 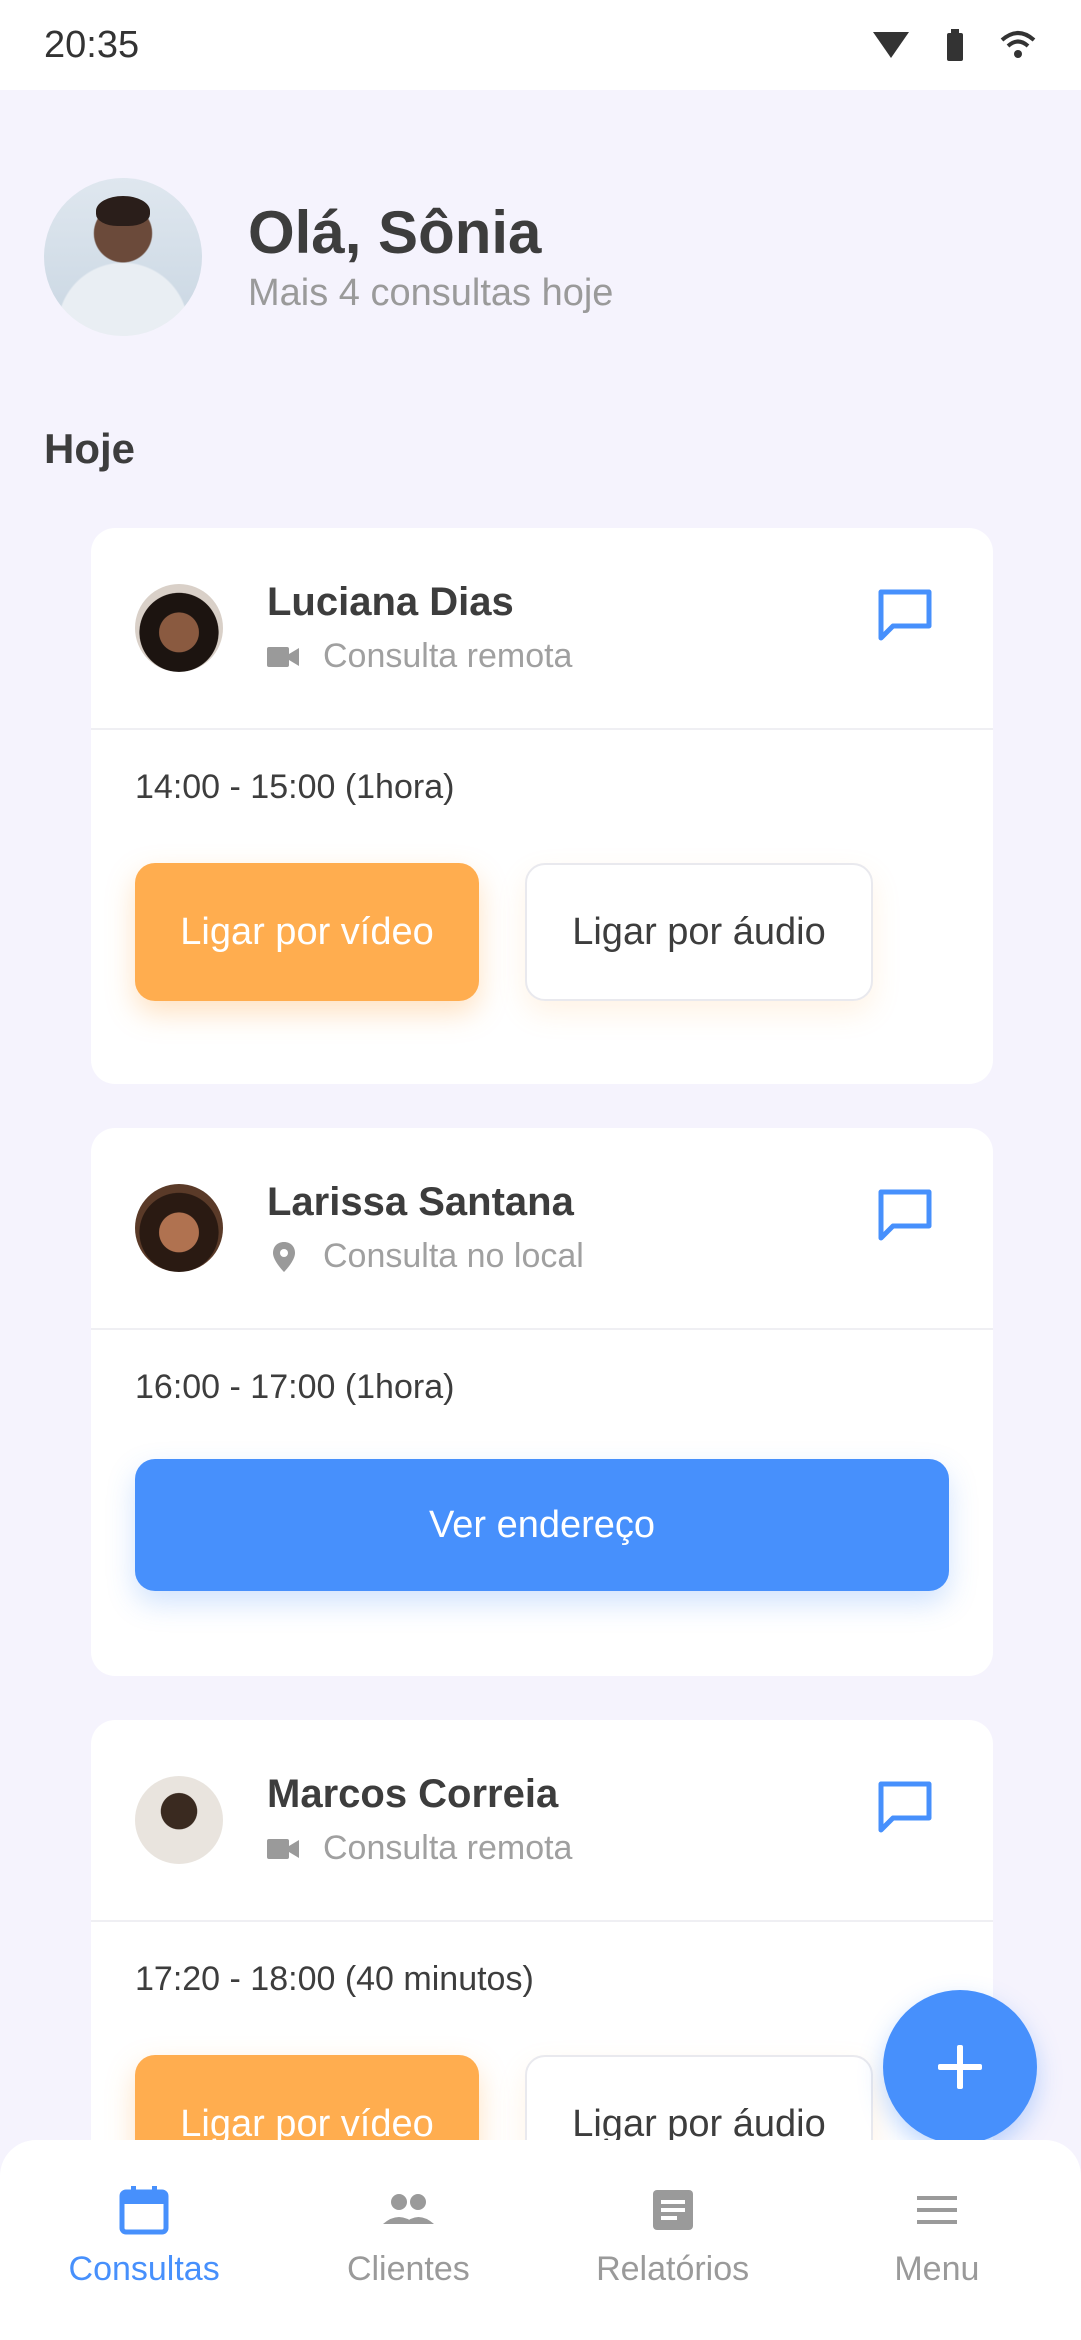 What do you see at coordinates (937, 2269) in the screenshot?
I see `nav-label: Menu` at bounding box center [937, 2269].